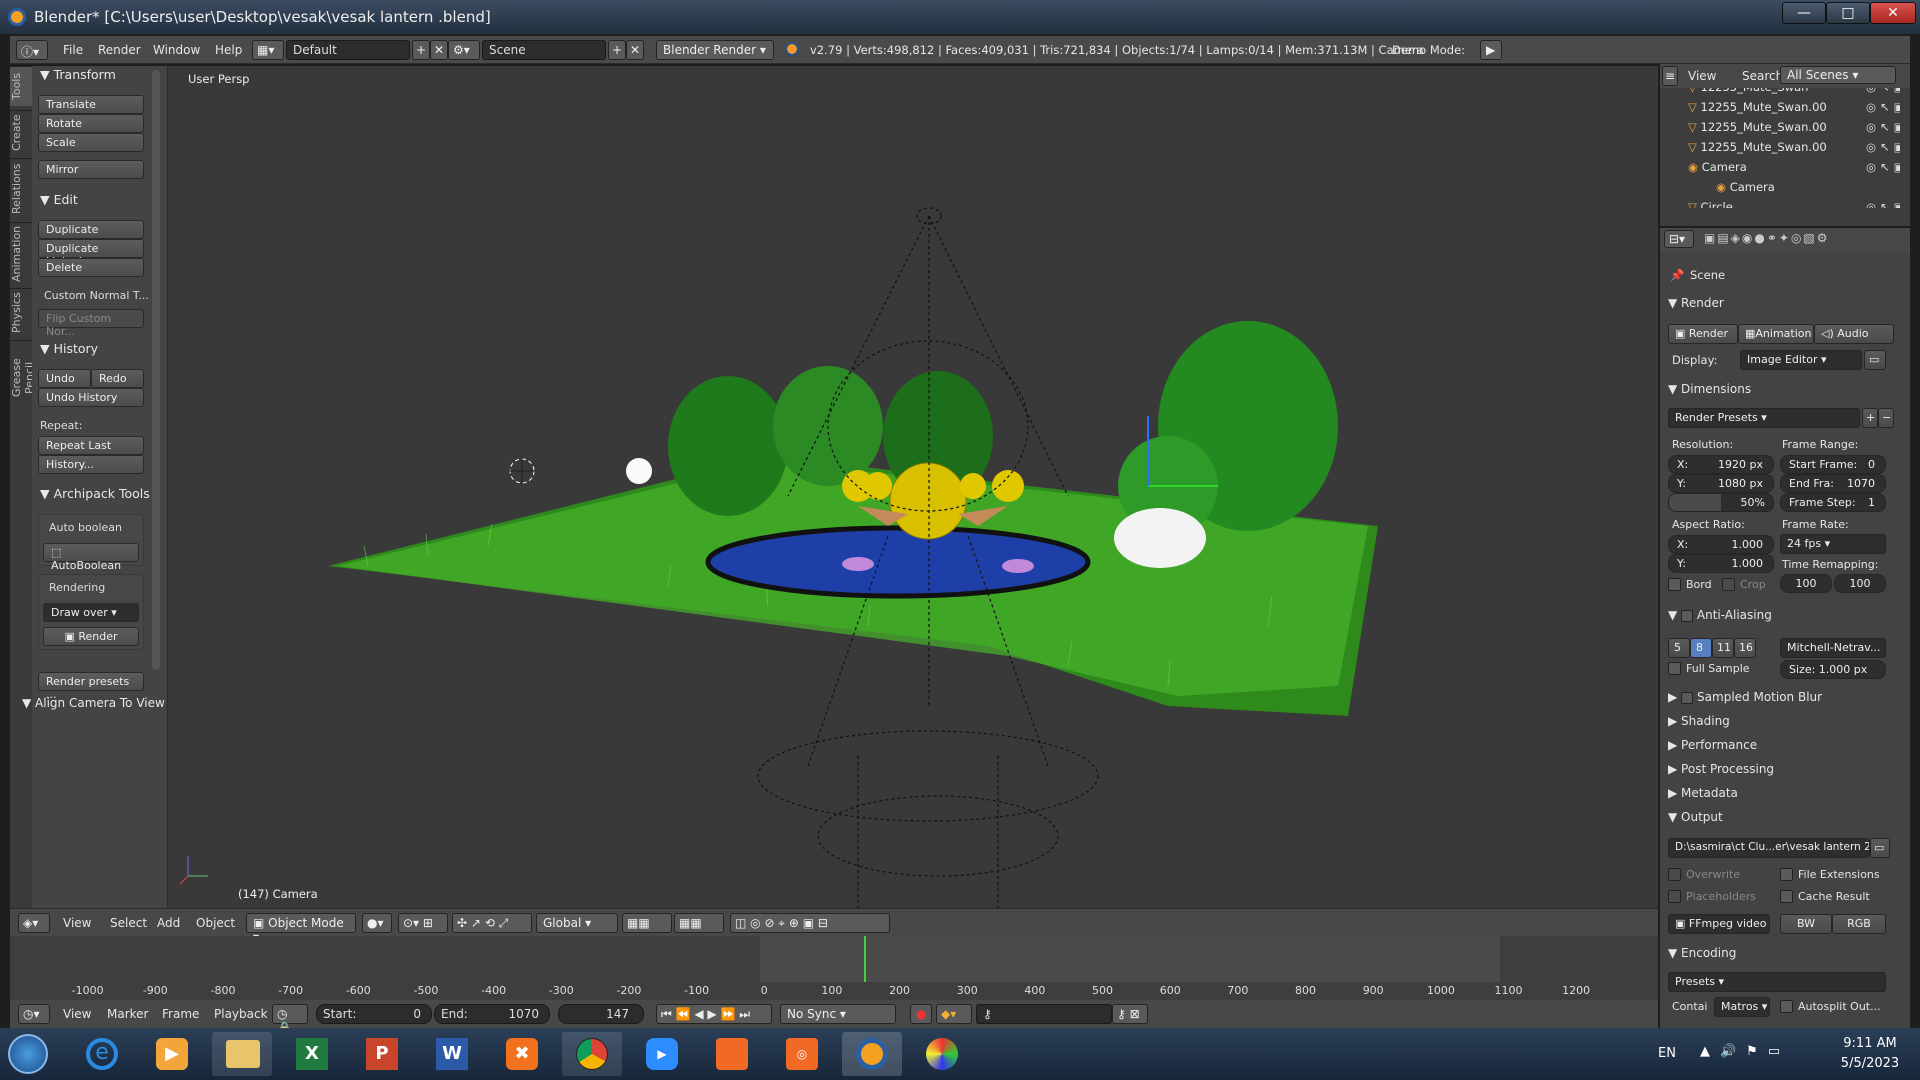 The image size is (1920, 1080). I want to click on folder-icon: ▭, so click(1880, 848).